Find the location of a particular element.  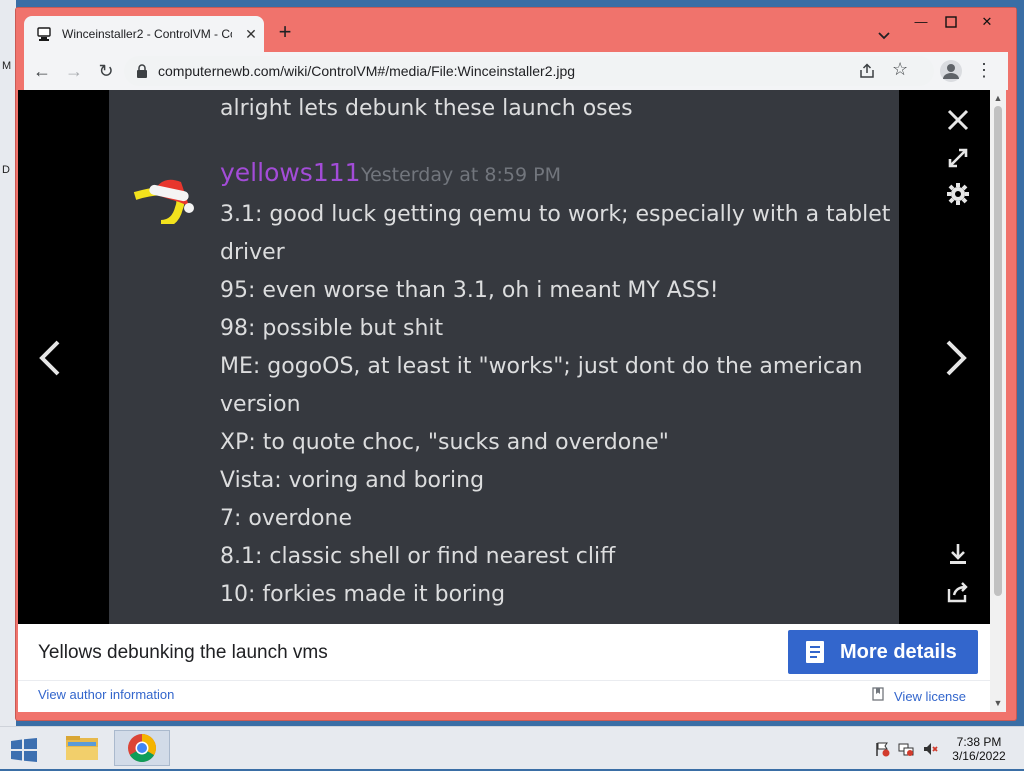

chat-line-top: alright lets debunk these launch oses is located at coordinates (426, 108).